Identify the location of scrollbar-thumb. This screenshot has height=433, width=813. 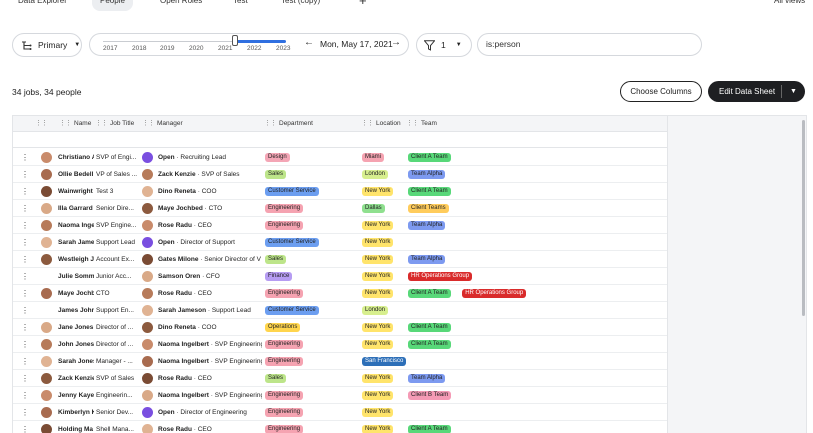
(803, 218).